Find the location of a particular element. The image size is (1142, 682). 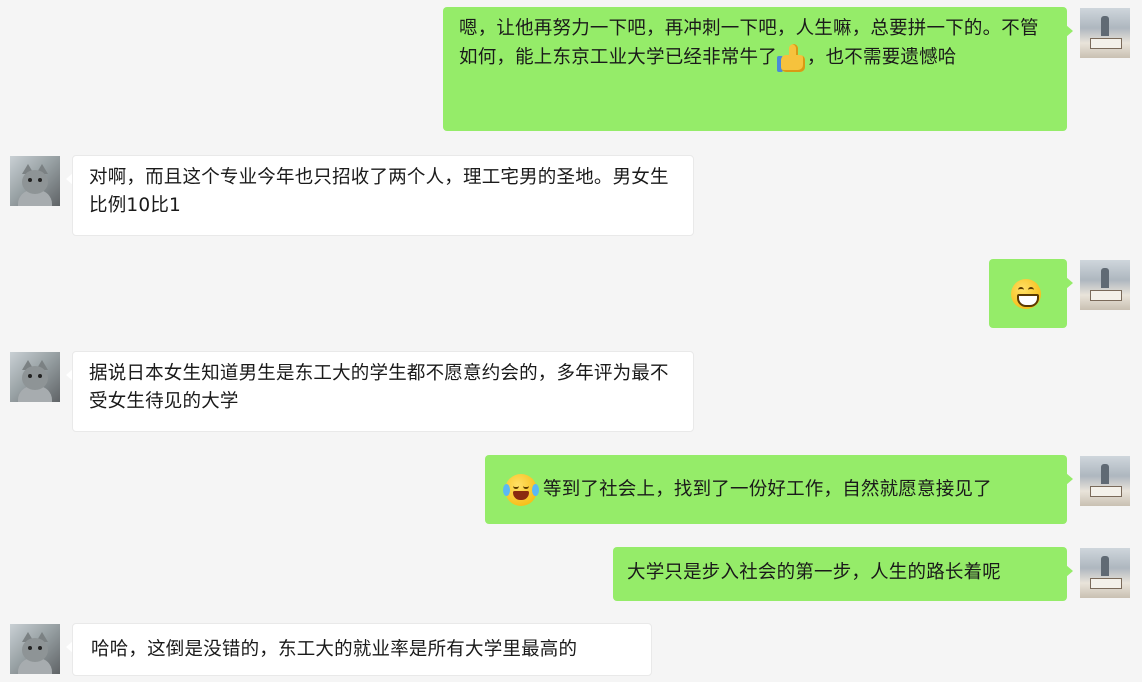

message-bubble-5: 等到了社会上，找到了一份好工作，自然就愿意接见了 is located at coordinates (776, 489).